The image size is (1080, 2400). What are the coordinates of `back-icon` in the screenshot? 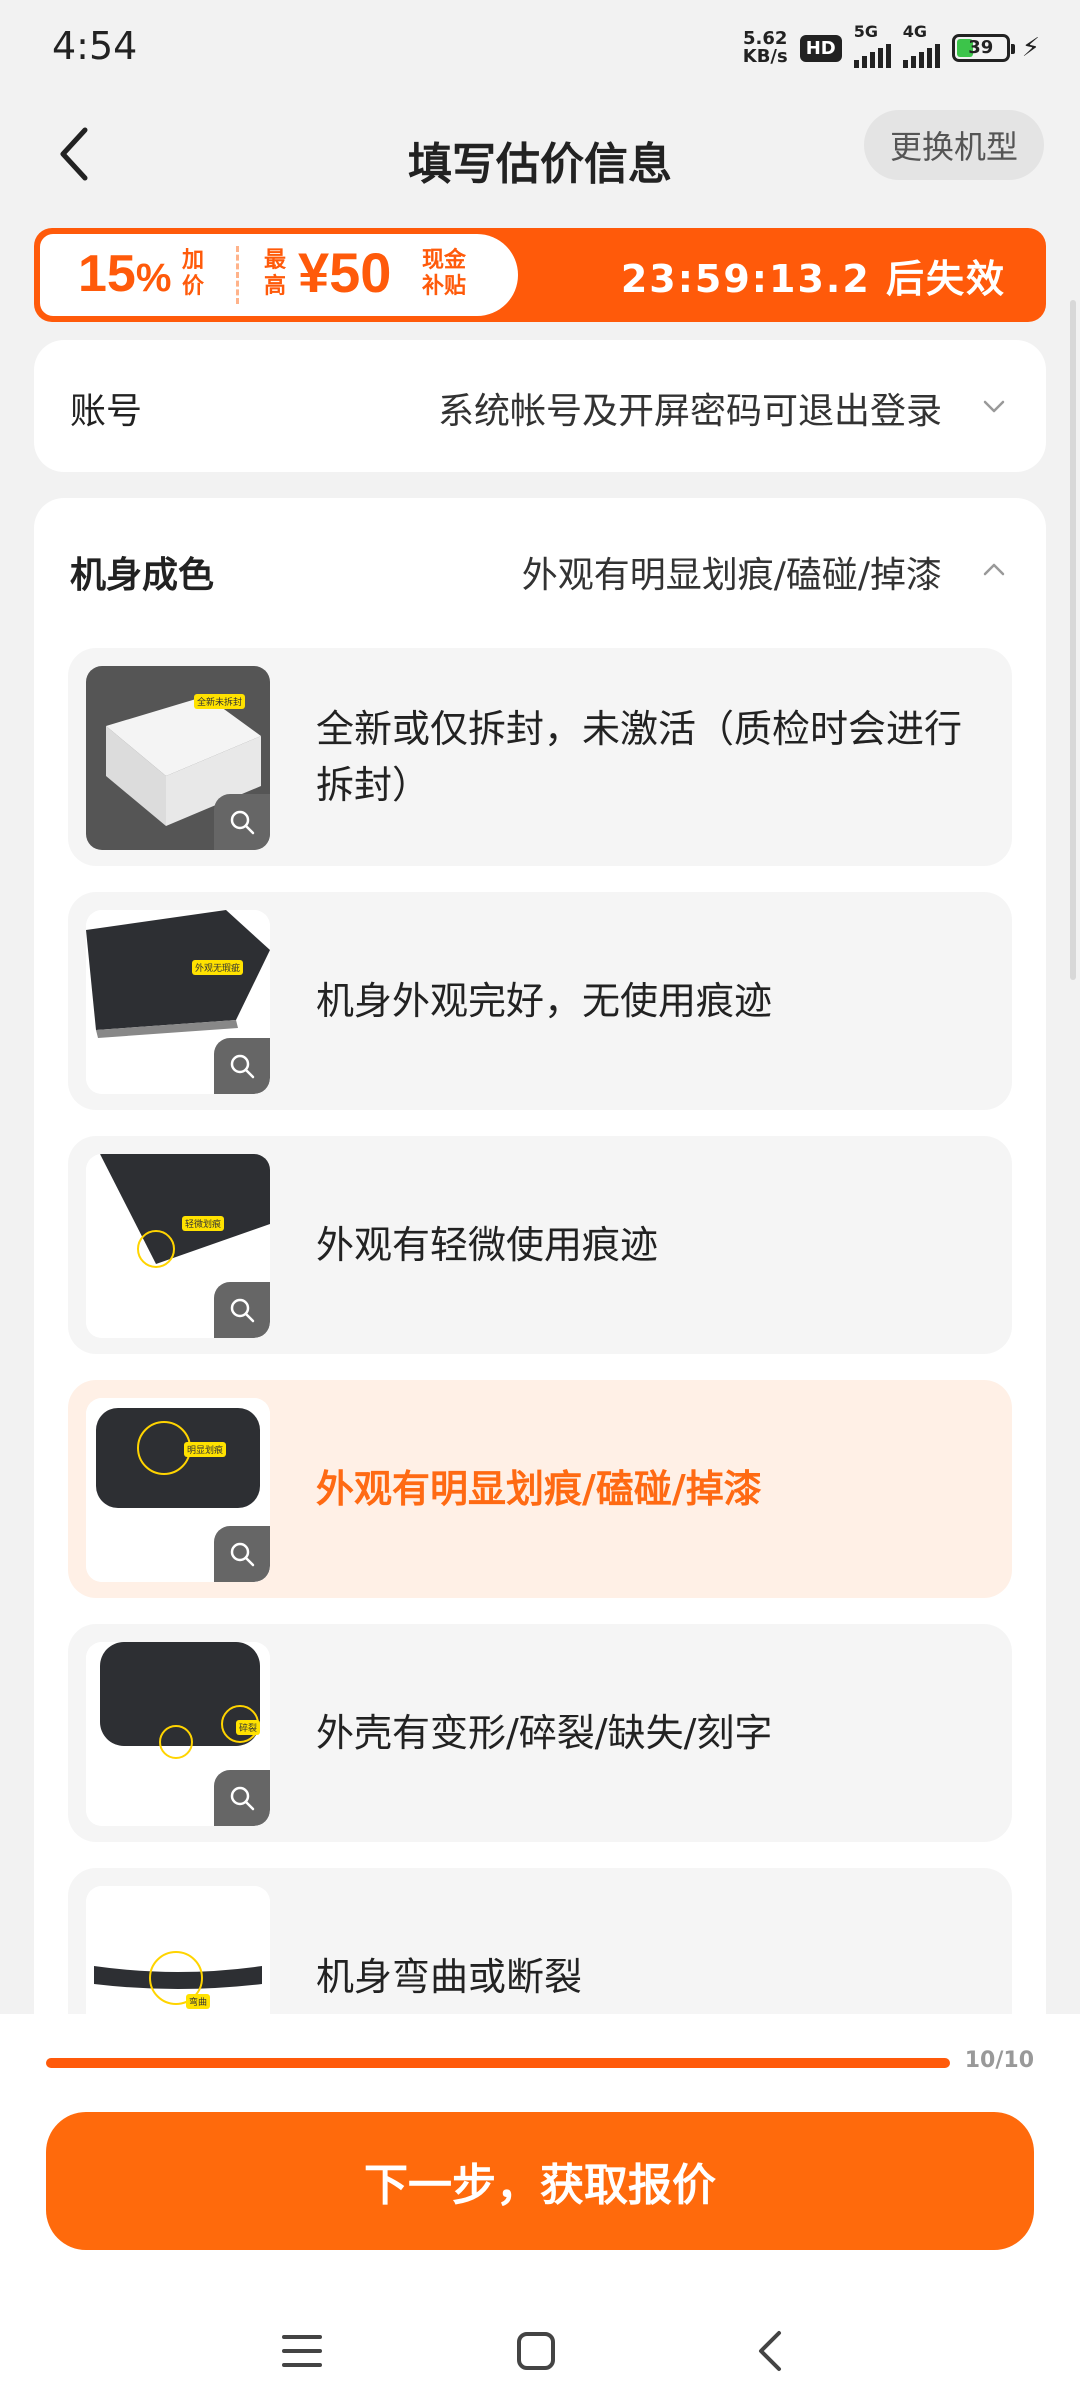 It's located at (770, 2351).